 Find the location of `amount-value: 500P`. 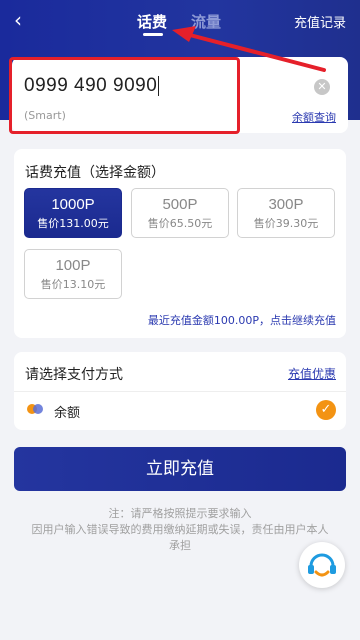

amount-value: 500P is located at coordinates (180, 204).